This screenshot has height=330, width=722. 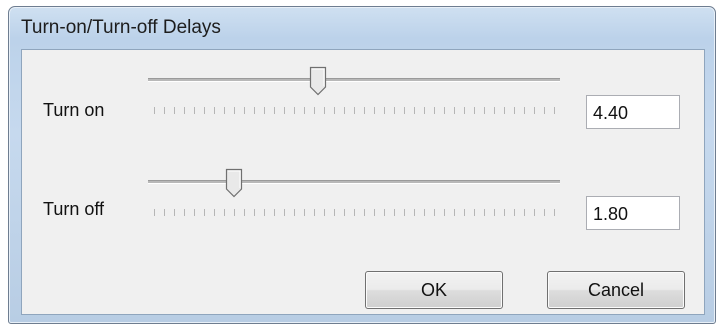 I want to click on ok-button: OK, so click(x=434, y=290).